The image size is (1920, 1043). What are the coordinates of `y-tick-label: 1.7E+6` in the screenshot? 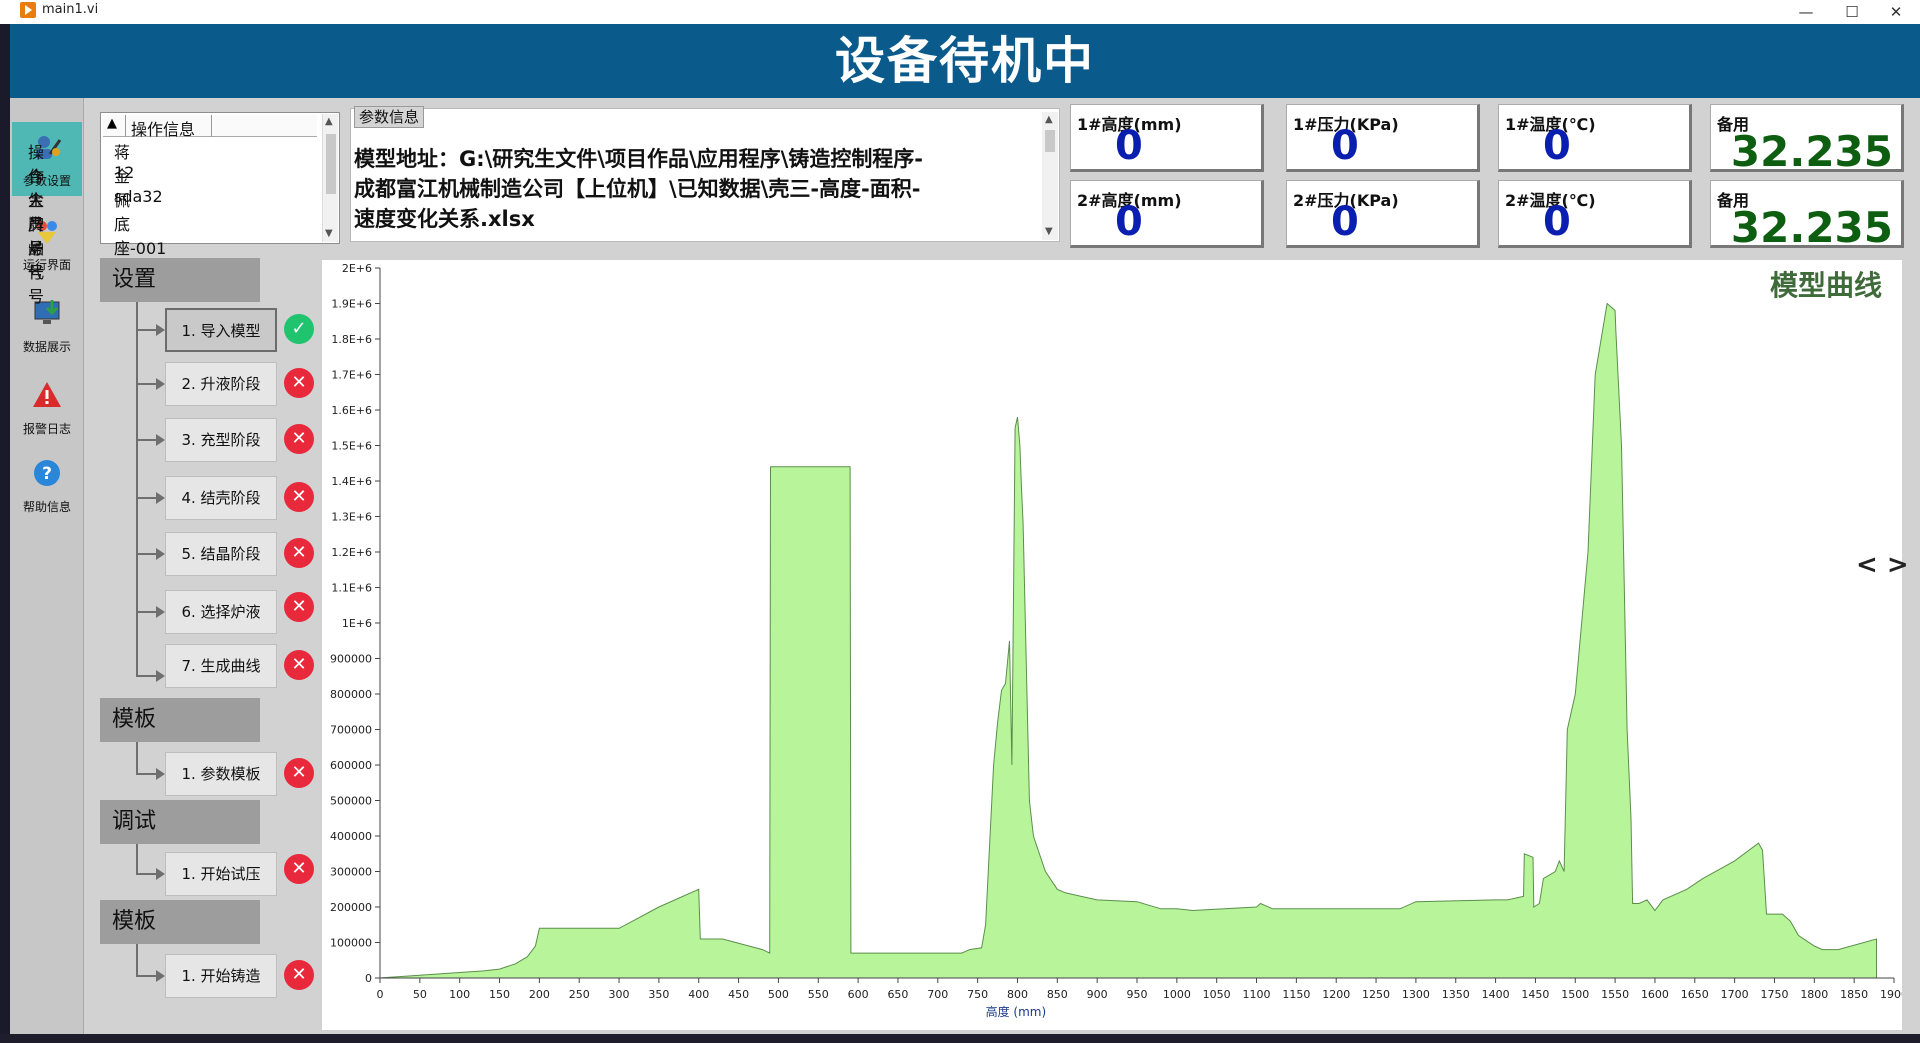 It's located at (351, 375).